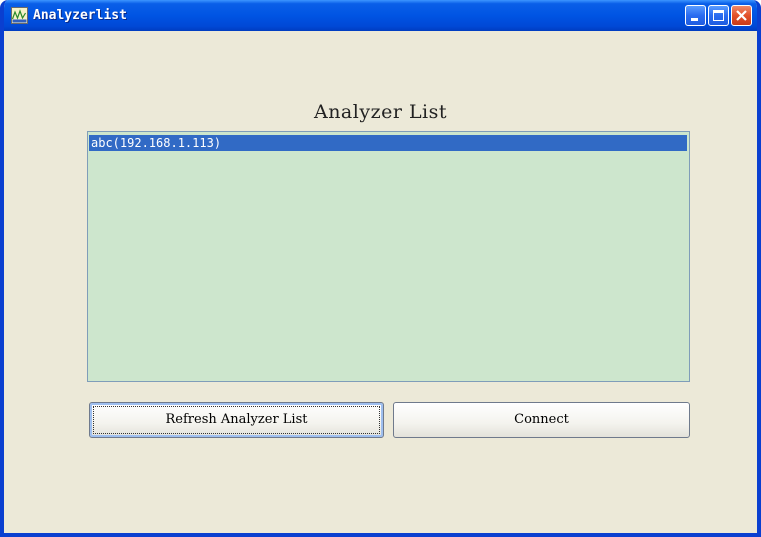  I want to click on analyzer-list-heading: Analyzer List, so click(380, 112).